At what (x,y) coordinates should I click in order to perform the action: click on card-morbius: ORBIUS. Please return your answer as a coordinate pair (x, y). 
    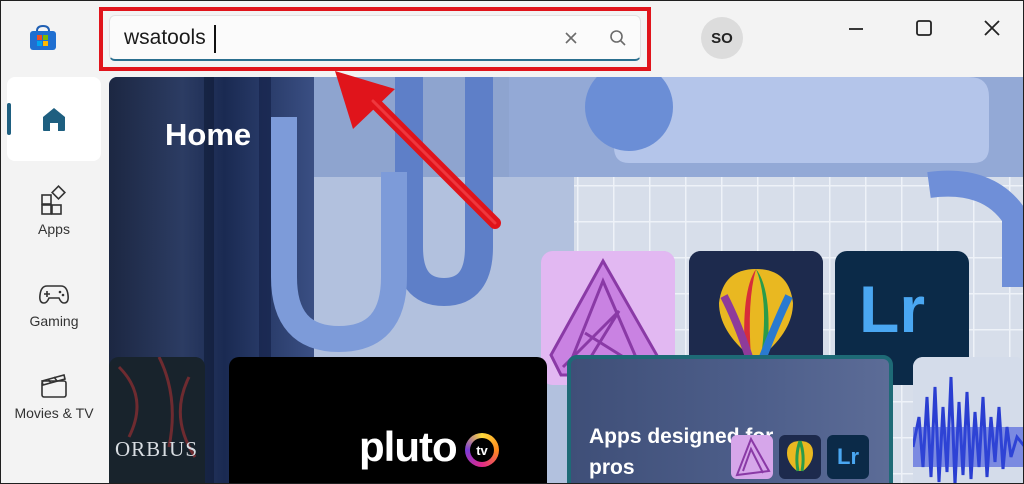
    Looking at the image, I should click on (157, 420).